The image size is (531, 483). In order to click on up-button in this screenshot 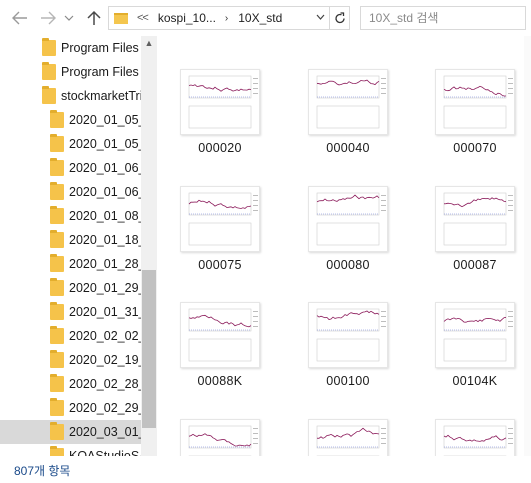, I will do `click(94, 18)`.